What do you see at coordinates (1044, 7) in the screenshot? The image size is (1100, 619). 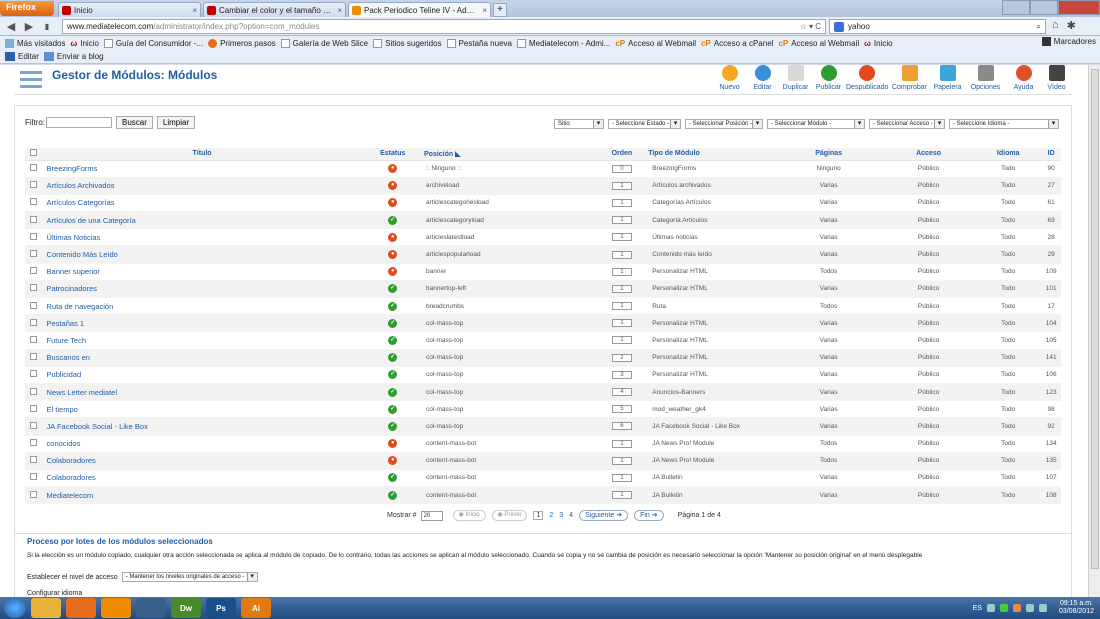 I see `maximize-button` at bounding box center [1044, 7].